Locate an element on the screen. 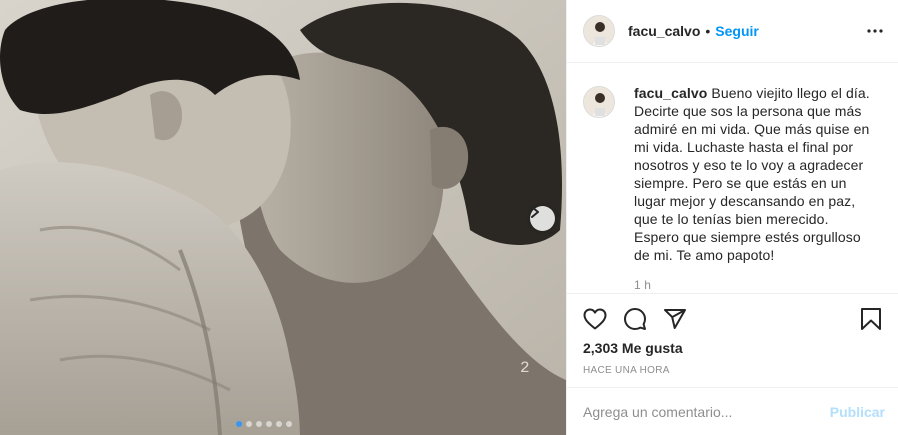 Image resolution: width=898 pixels, height=435 pixels. post-header: facu_calvo • Seguir is located at coordinates (732, 31).